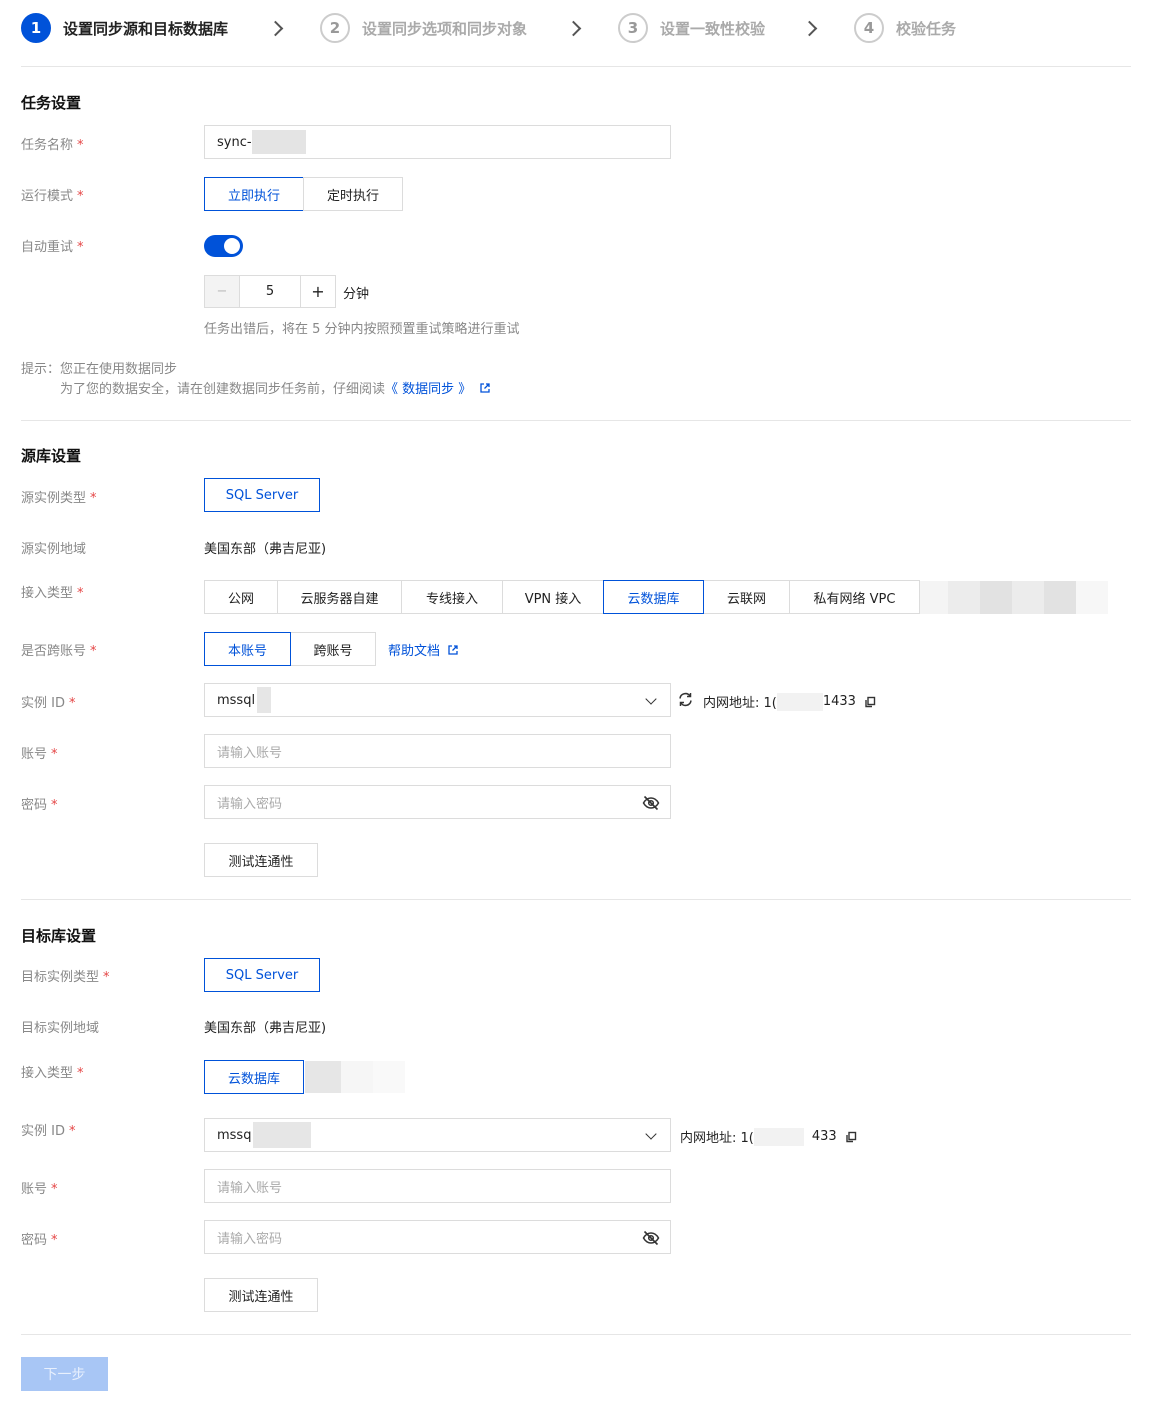  What do you see at coordinates (39, 1240) in the screenshot?
I see `target-password-label: 密码 *` at bounding box center [39, 1240].